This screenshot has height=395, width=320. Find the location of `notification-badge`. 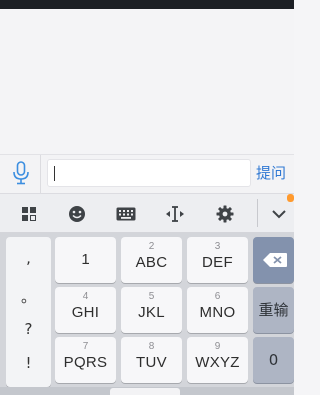

notification-badge is located at coordinates (290, 198).